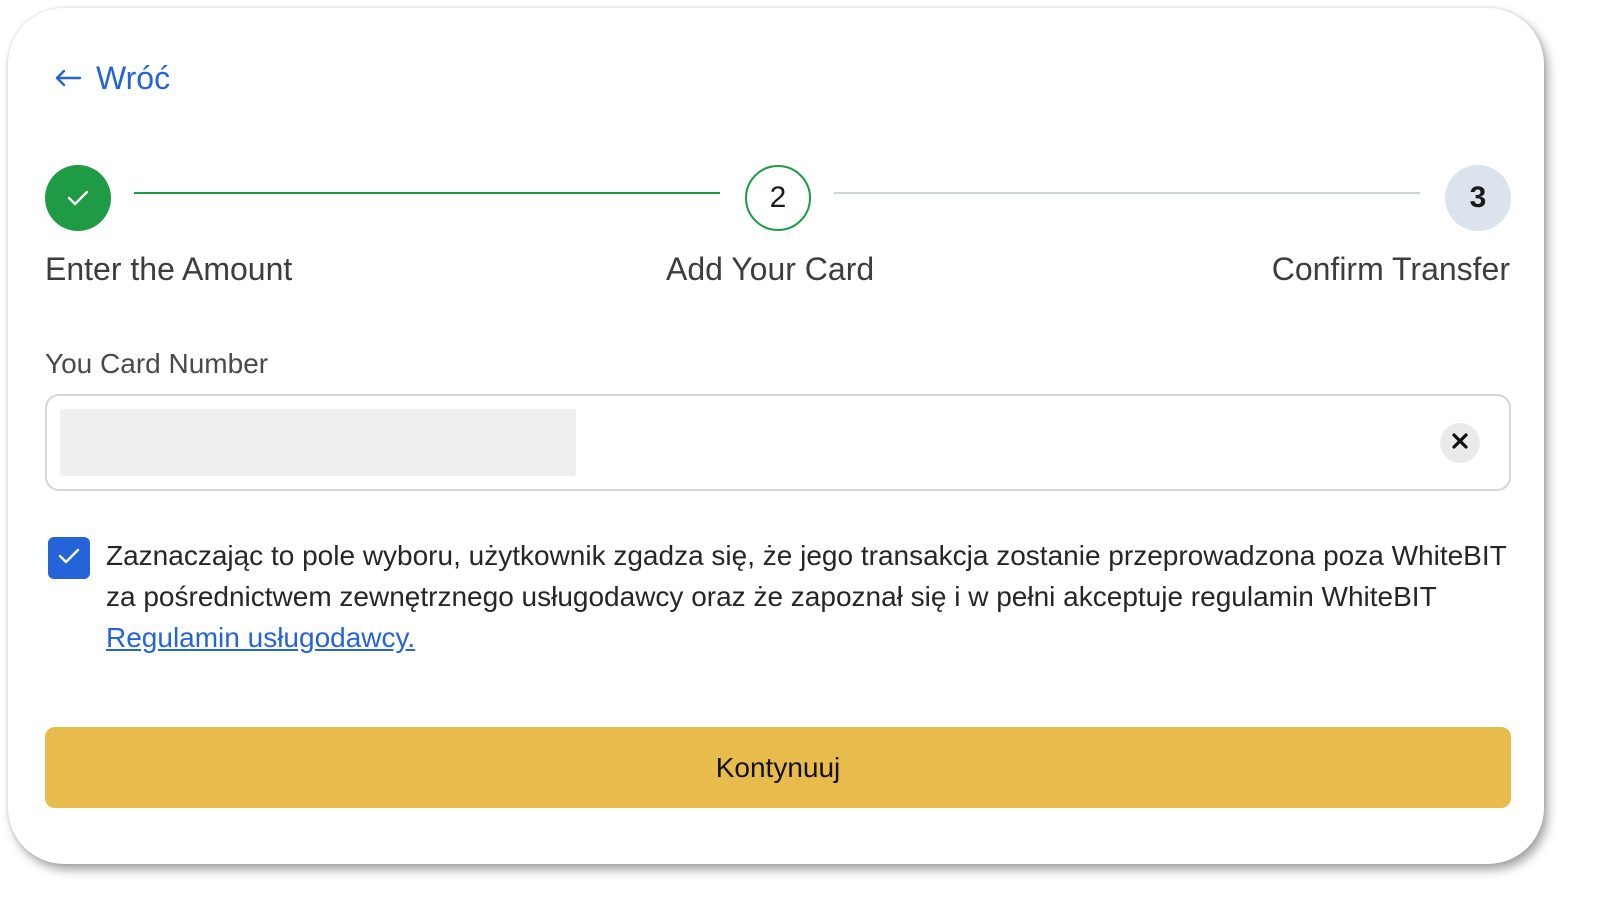  I want to click on step-1-completed, so click(78, 198).